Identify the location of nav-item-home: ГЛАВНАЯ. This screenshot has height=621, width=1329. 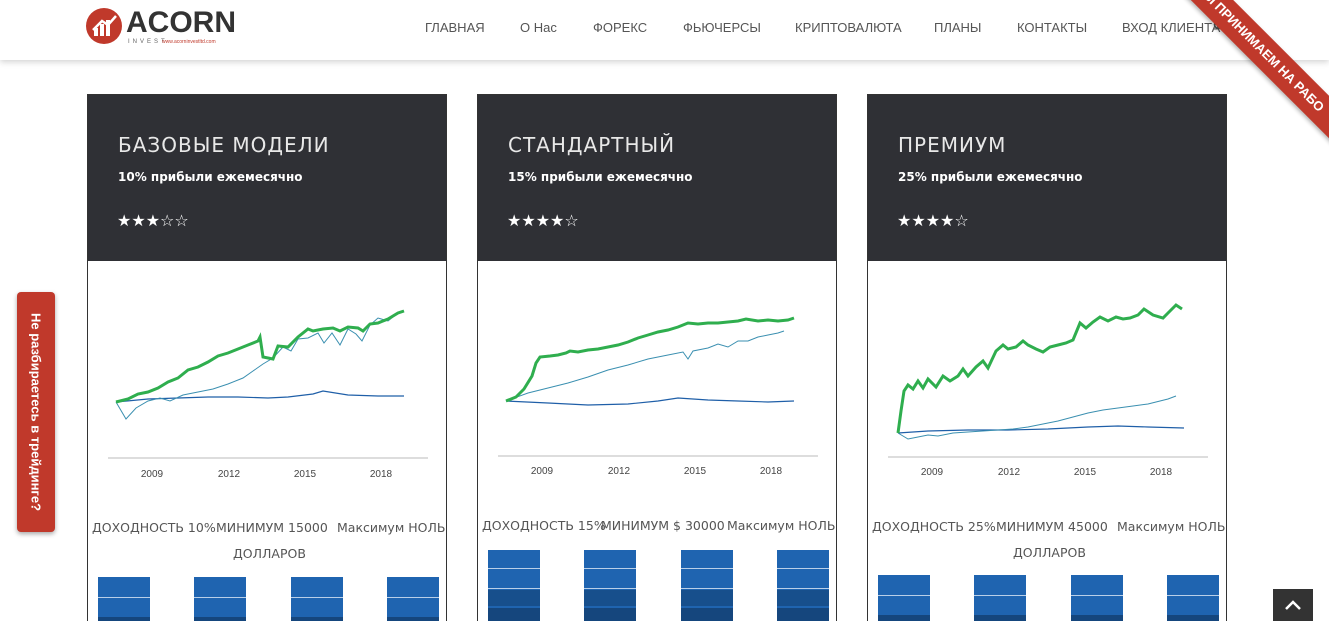
(455, 27).